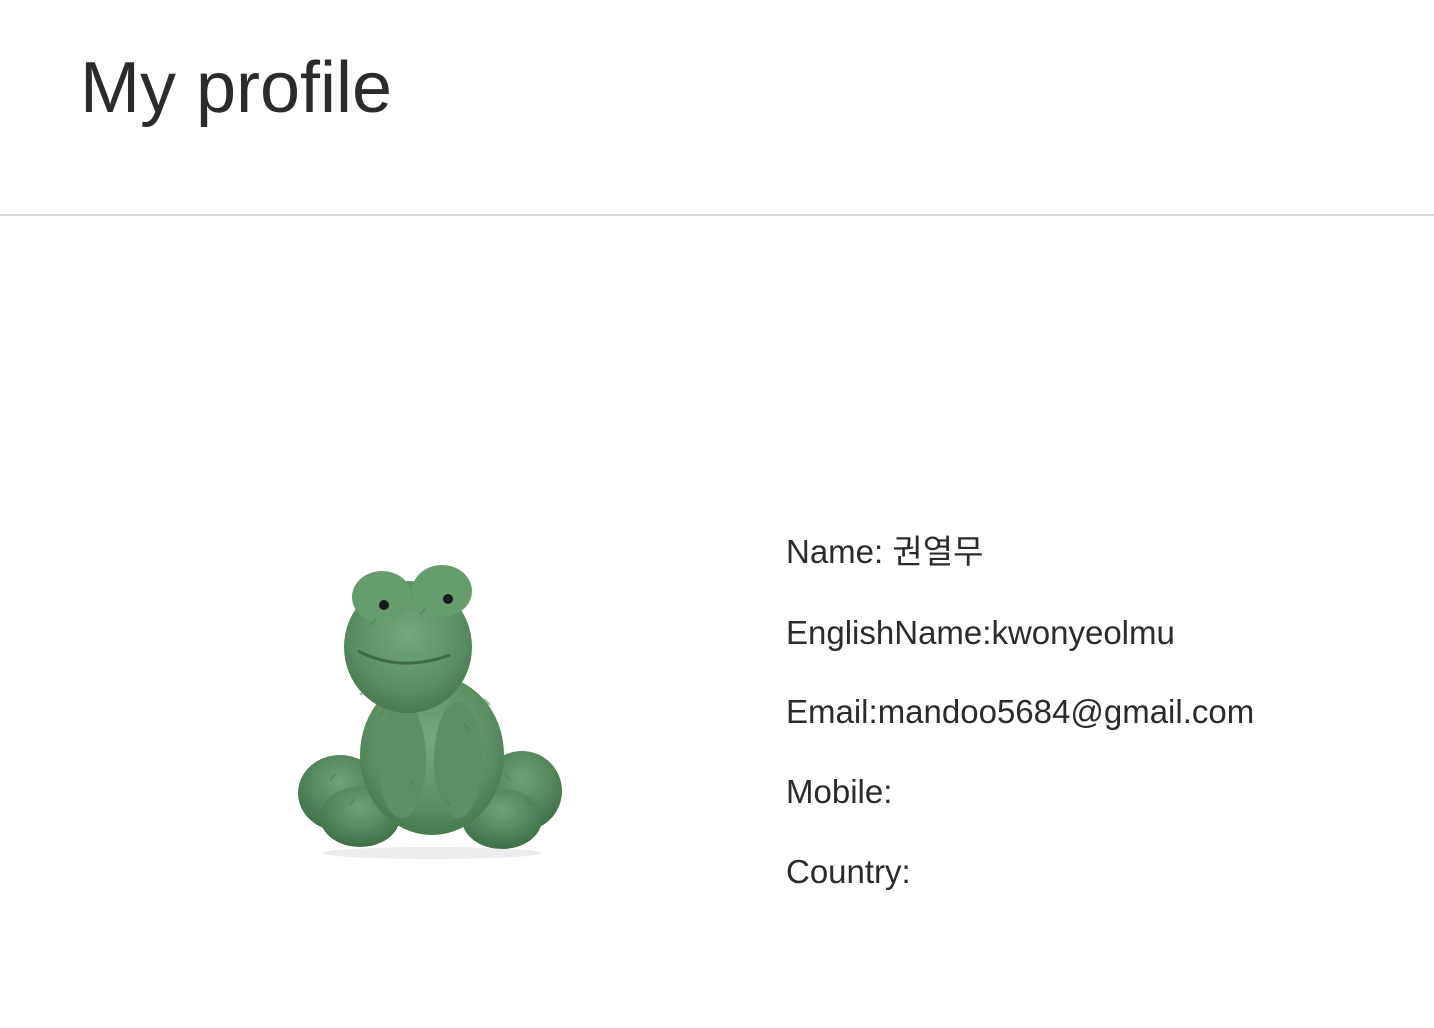 This screenshot has width=1434, height=1028. What do you see at coordinates (236, 88) in the screenshot?
I see `page-title: My profile` at bounding box center [236, 88].